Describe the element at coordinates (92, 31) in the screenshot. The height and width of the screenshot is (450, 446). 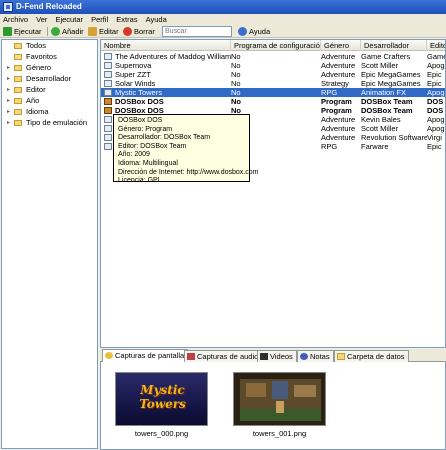
I see `pencil-icon` at that location.